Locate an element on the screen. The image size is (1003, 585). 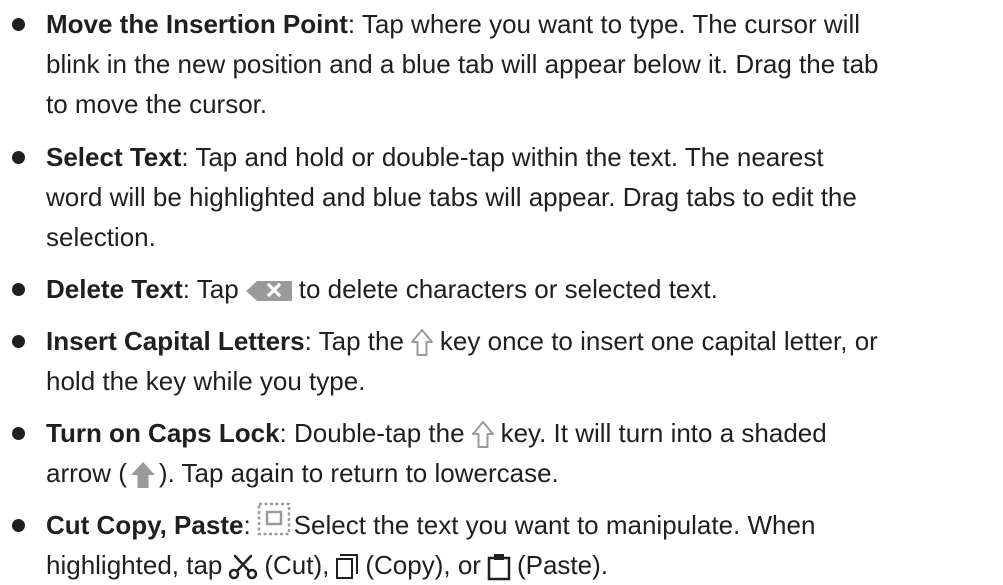
item-desc: arrow ( is located at coordinates (86, 473).